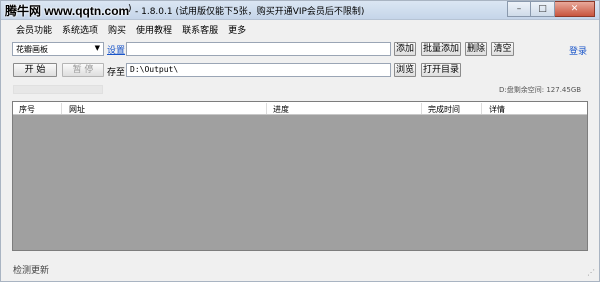  Describe the element at coordinates (27, 109) in the screenshot. I see `col-index: 序号` at that location.